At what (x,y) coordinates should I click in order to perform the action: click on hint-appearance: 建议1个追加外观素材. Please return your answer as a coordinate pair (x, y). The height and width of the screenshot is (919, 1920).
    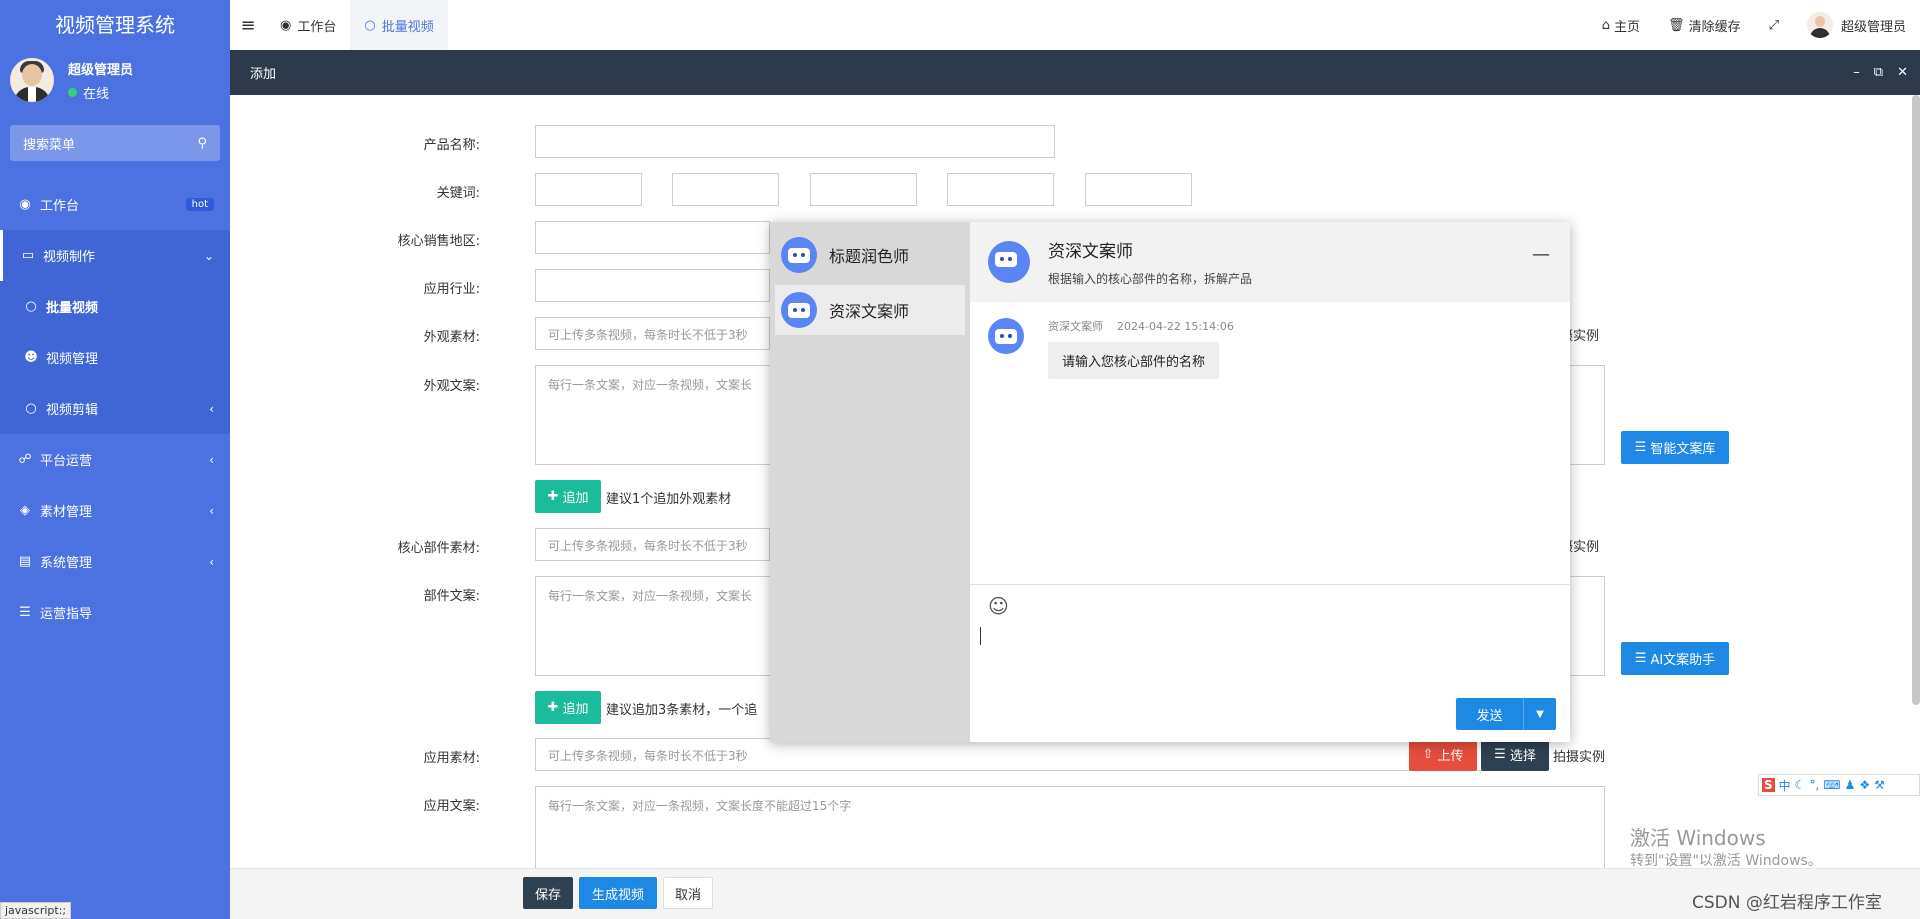
    Looking at the image, I should click on (669, 499).